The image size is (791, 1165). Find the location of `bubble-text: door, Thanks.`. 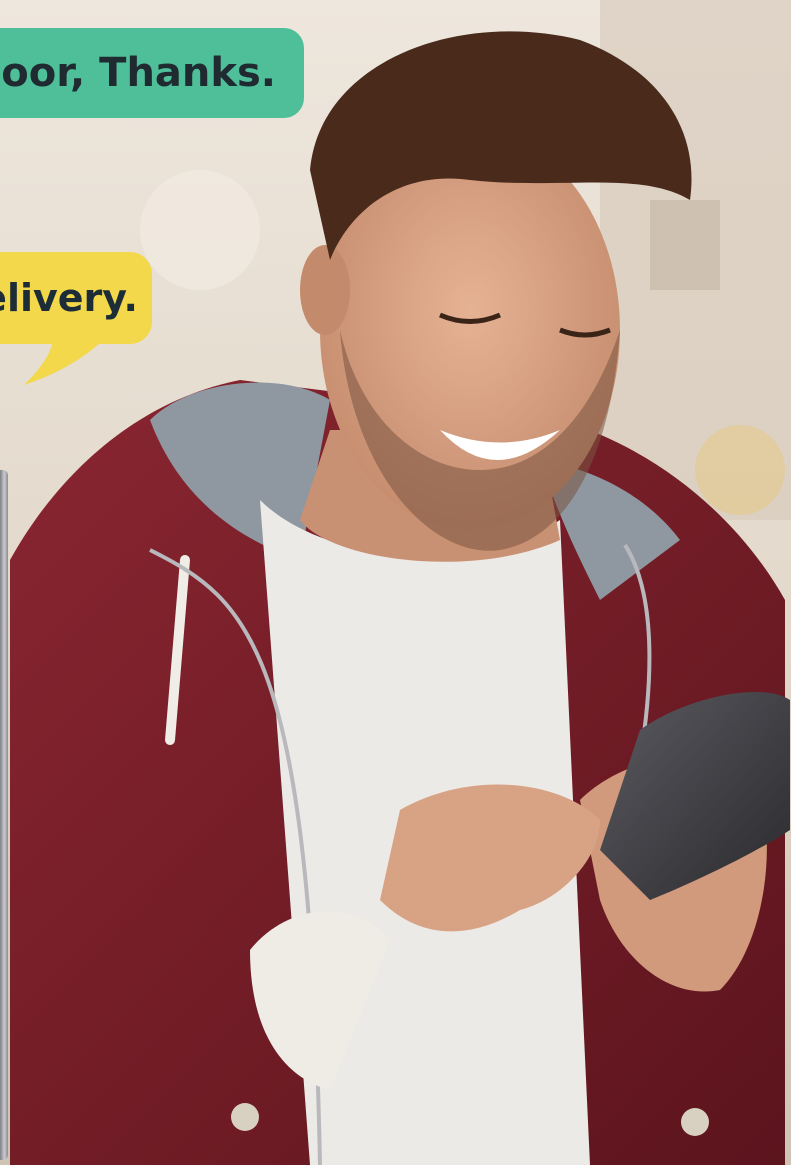

bubble-text: door, Thanks. is located at coordinates (138, 73).